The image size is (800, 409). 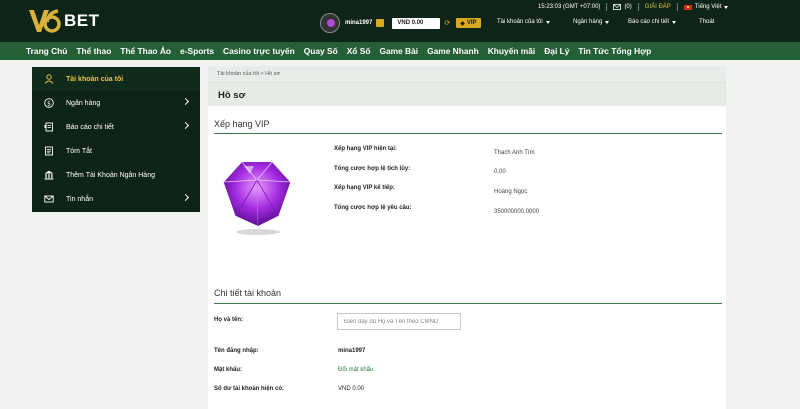 I want to click on vip-label: VIP, so click(x=471, y=23).